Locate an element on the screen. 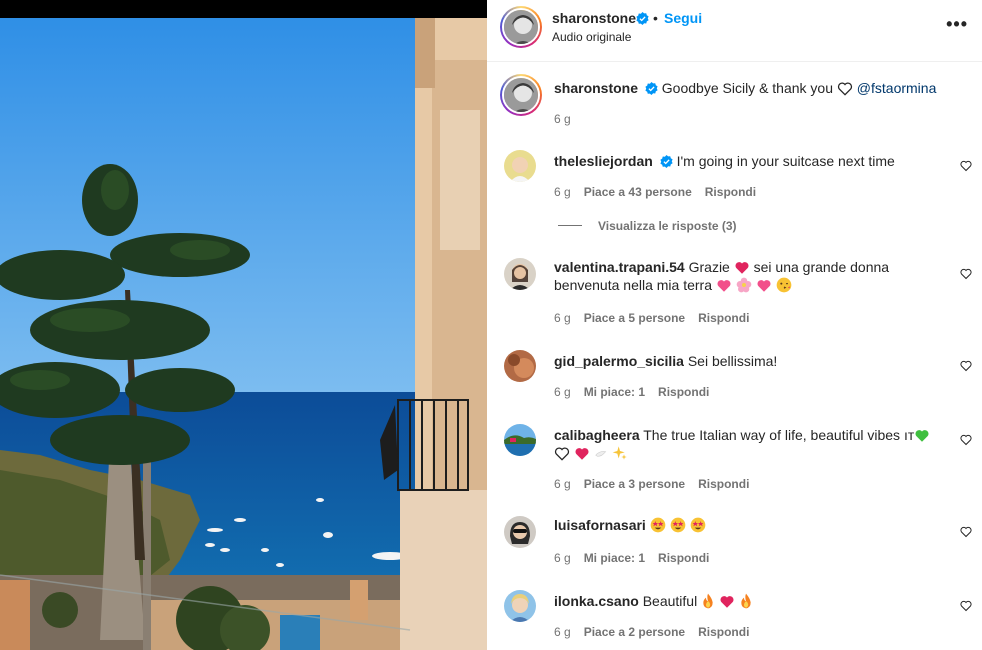  comment-username: ilonka.csano is located at coordinates (596, 601).